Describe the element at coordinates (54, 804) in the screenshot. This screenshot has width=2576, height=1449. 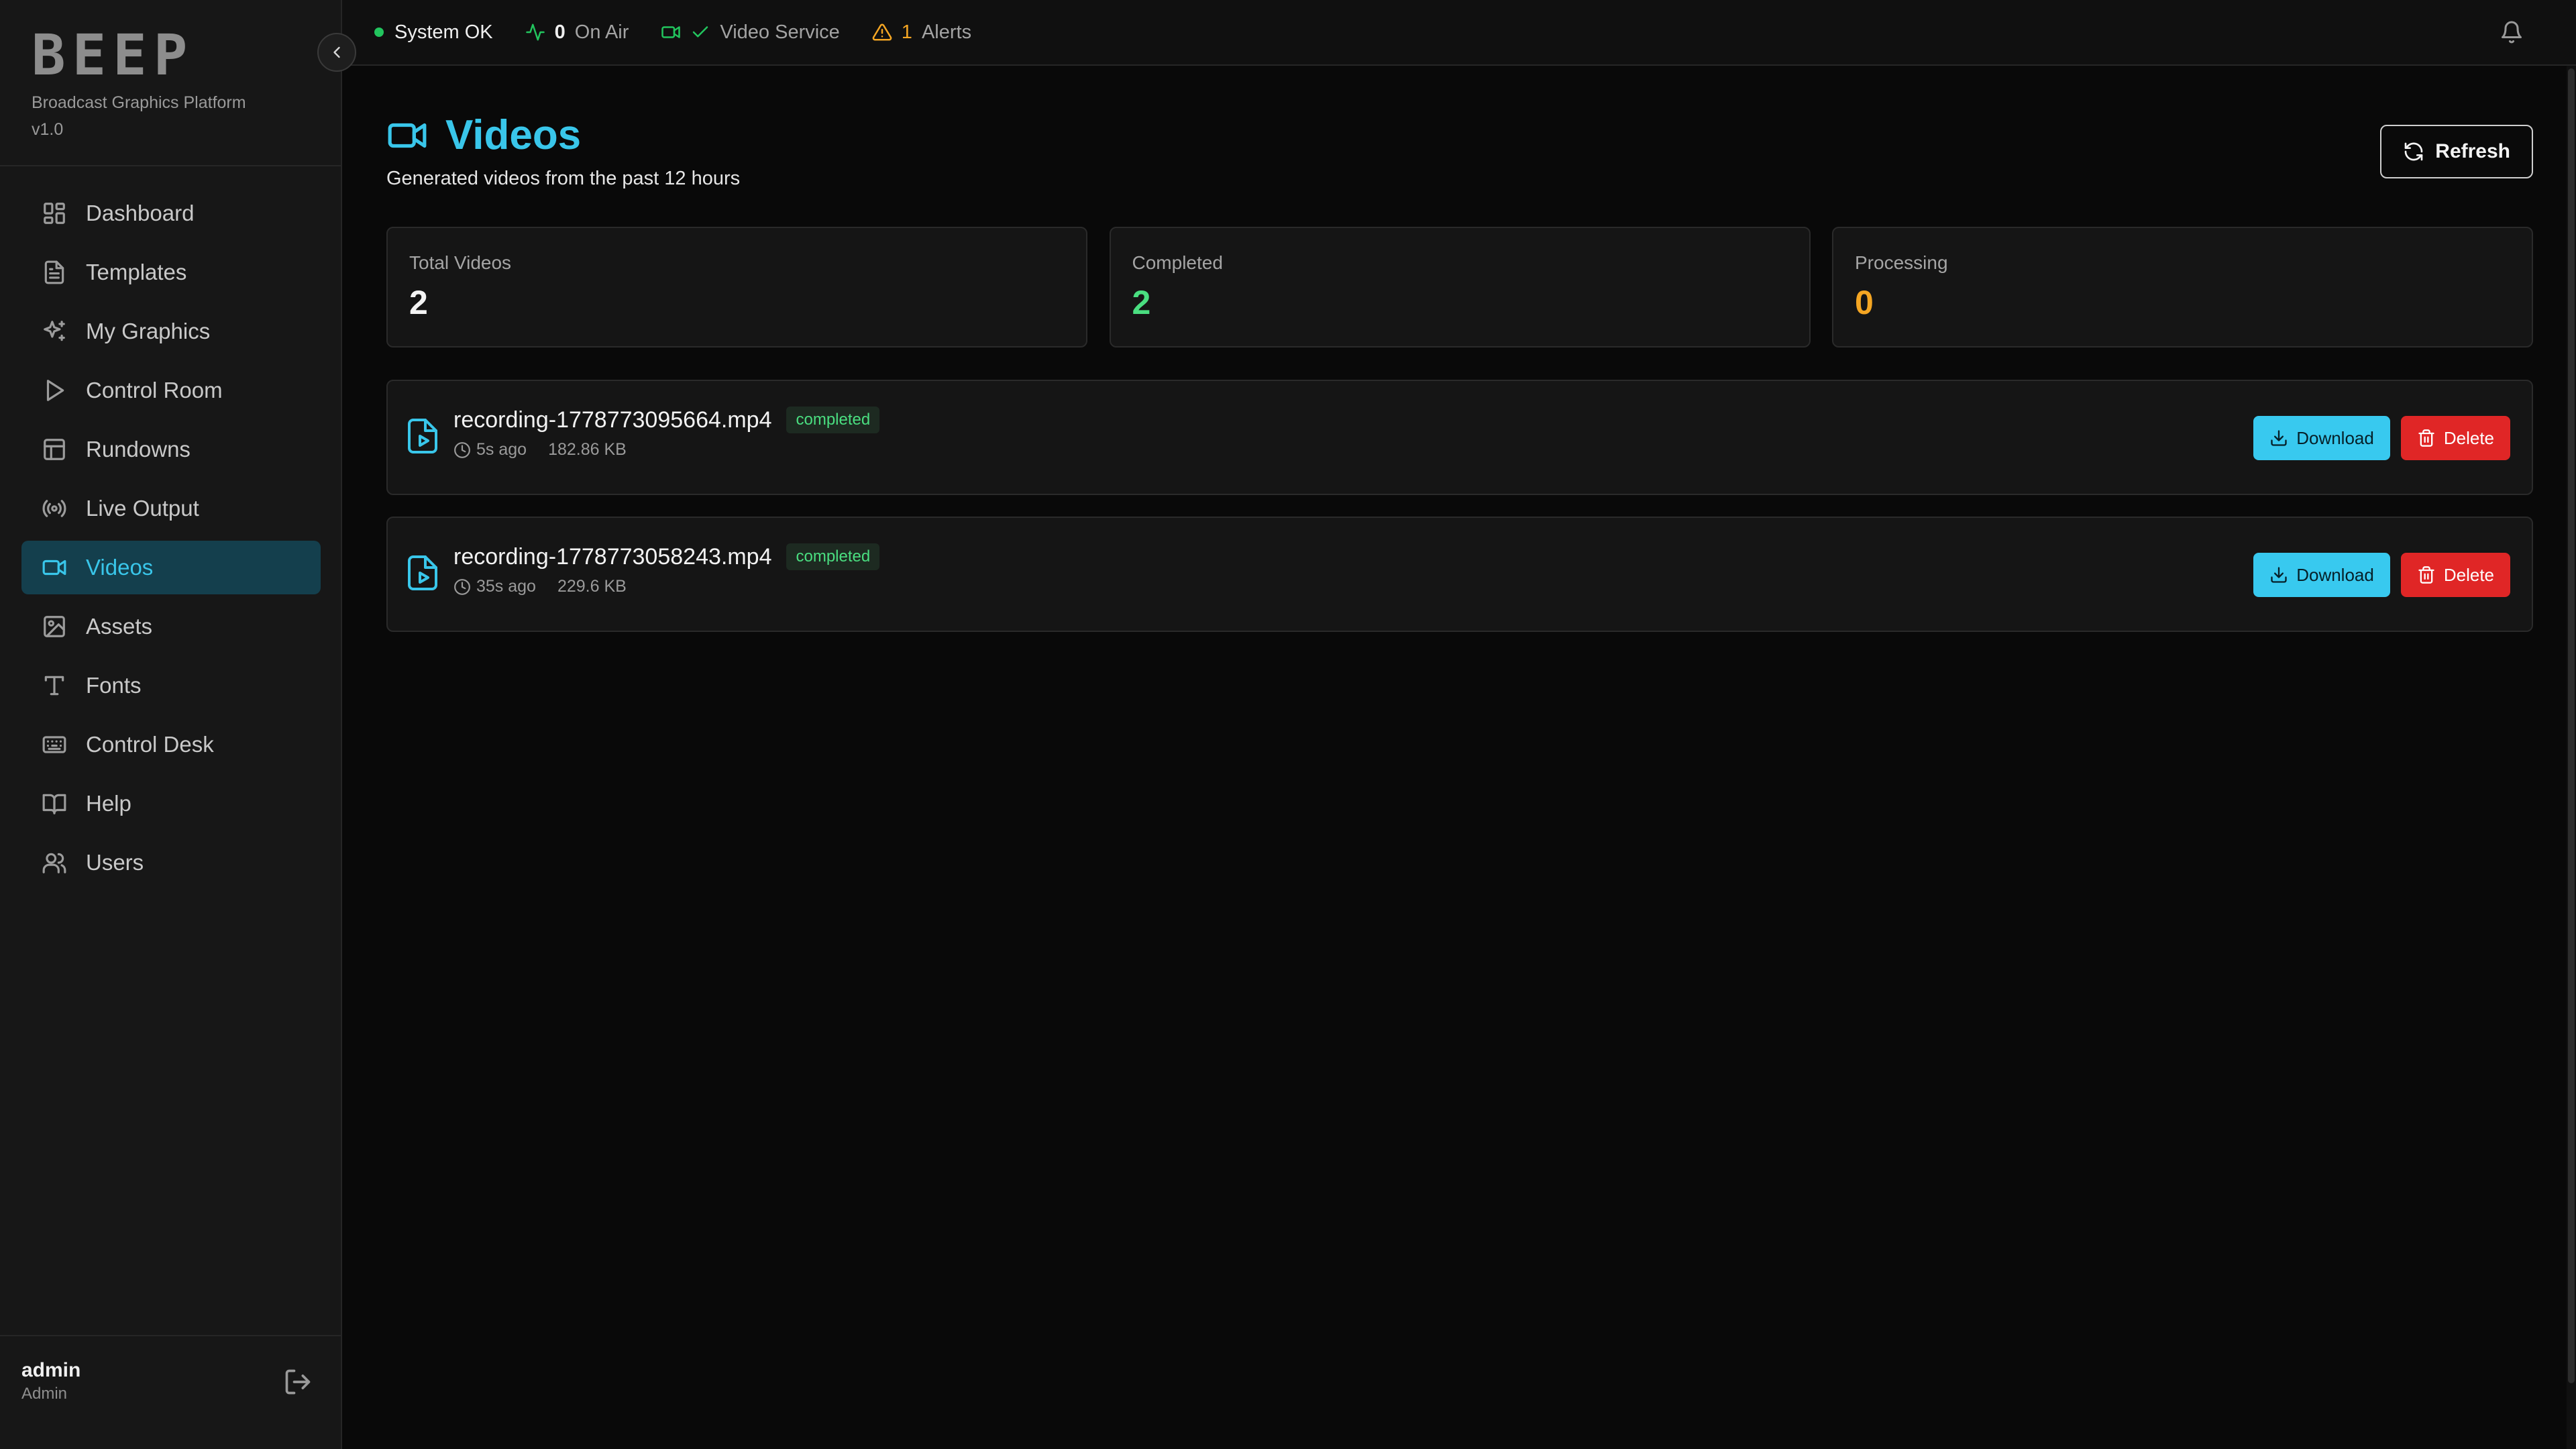
I see `book-icon` at that location.